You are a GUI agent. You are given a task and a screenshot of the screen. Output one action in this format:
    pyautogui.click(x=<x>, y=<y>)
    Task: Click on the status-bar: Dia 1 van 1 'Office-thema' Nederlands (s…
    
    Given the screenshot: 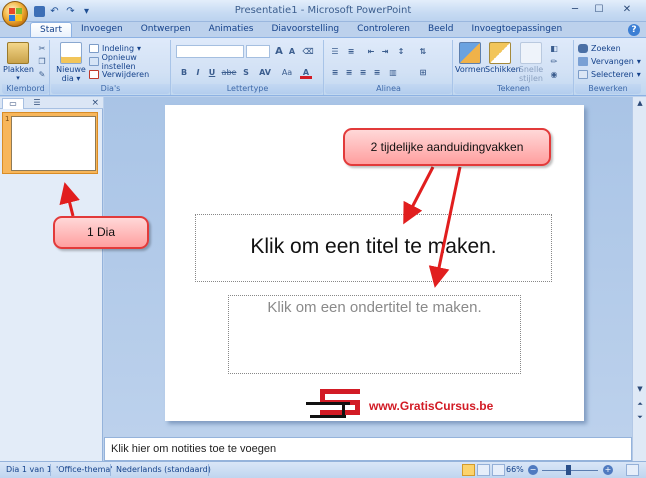 What is the action you would take?
    pyautogui.click(x=323, y=469)
    